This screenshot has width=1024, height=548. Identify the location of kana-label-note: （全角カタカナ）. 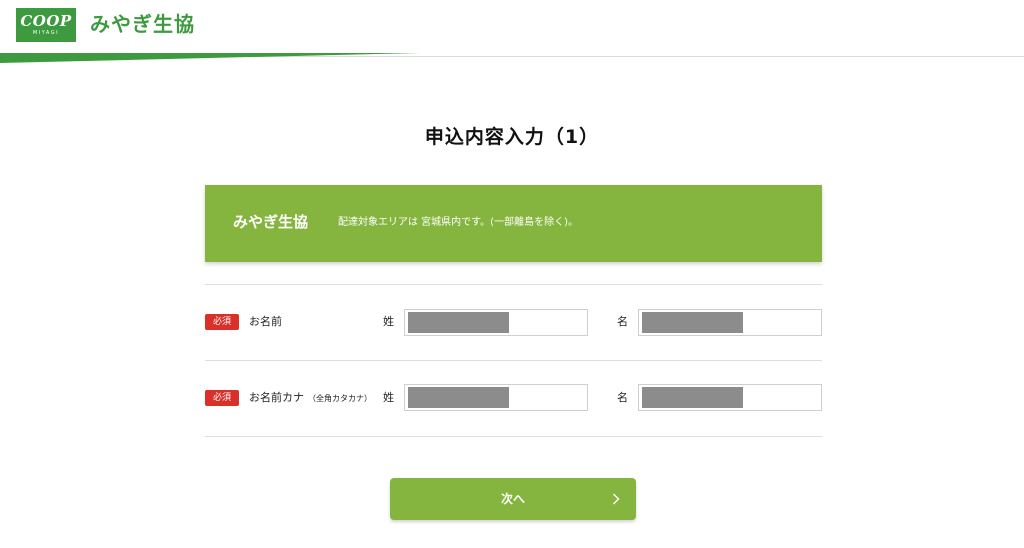
(340, 398).